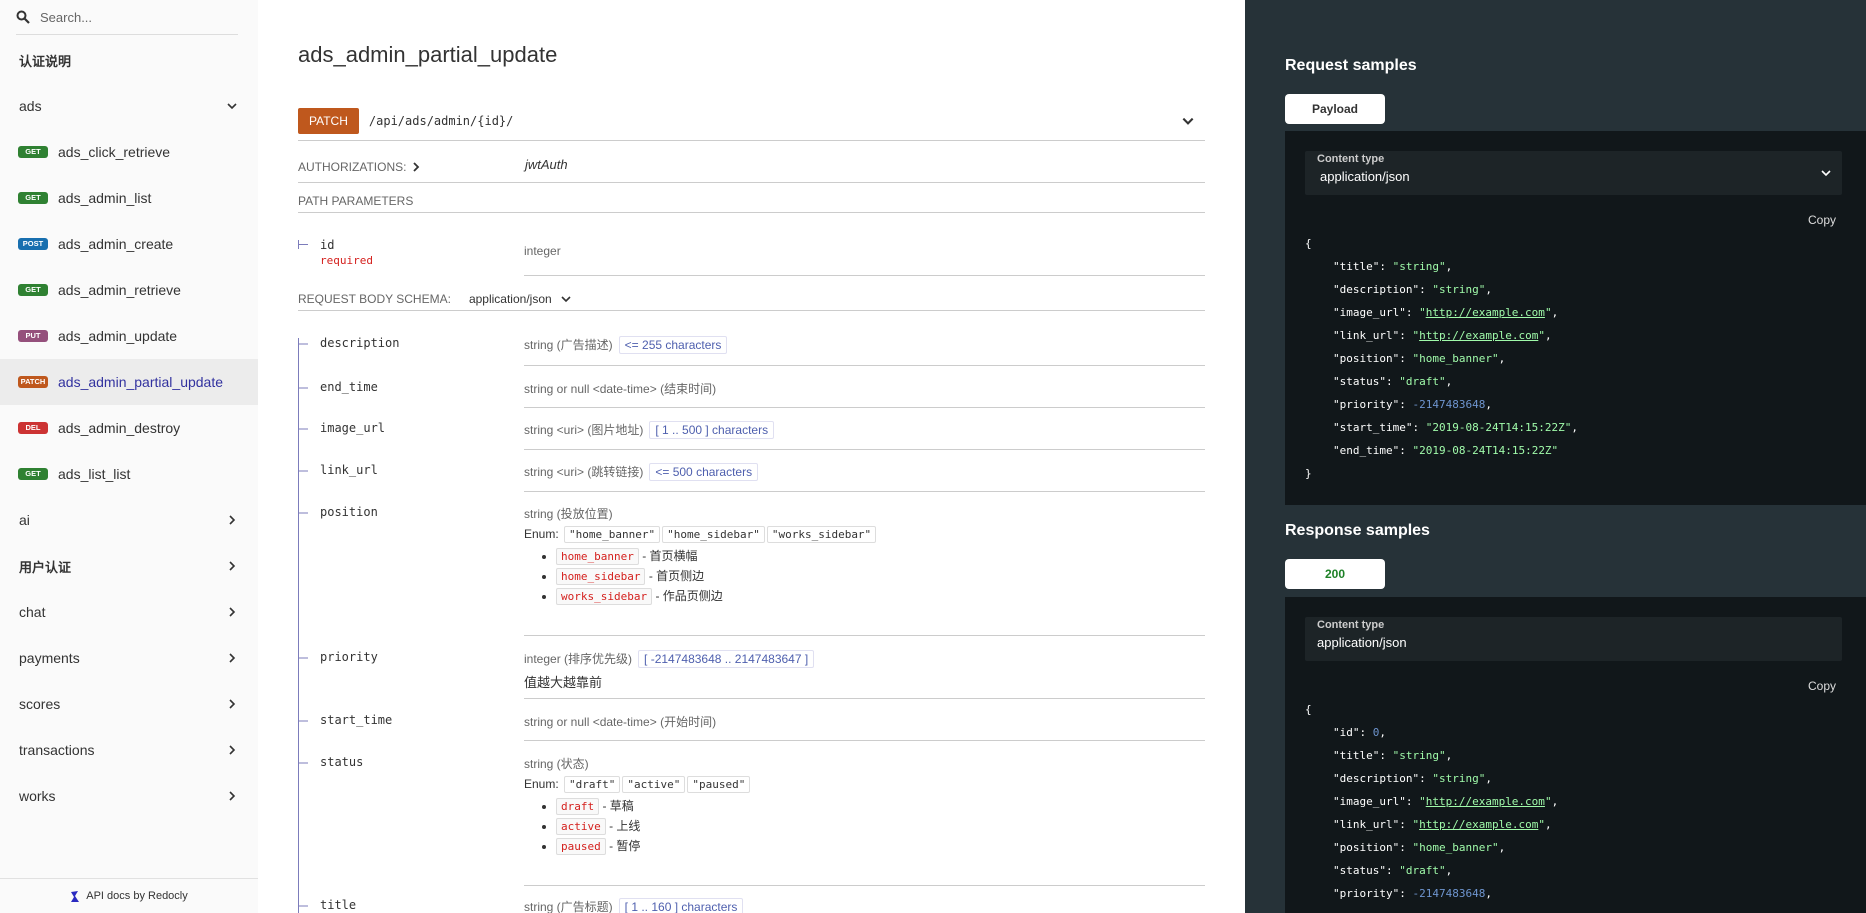  I want to click on sidebar-item-label: 用户认证, so click(45, 567).